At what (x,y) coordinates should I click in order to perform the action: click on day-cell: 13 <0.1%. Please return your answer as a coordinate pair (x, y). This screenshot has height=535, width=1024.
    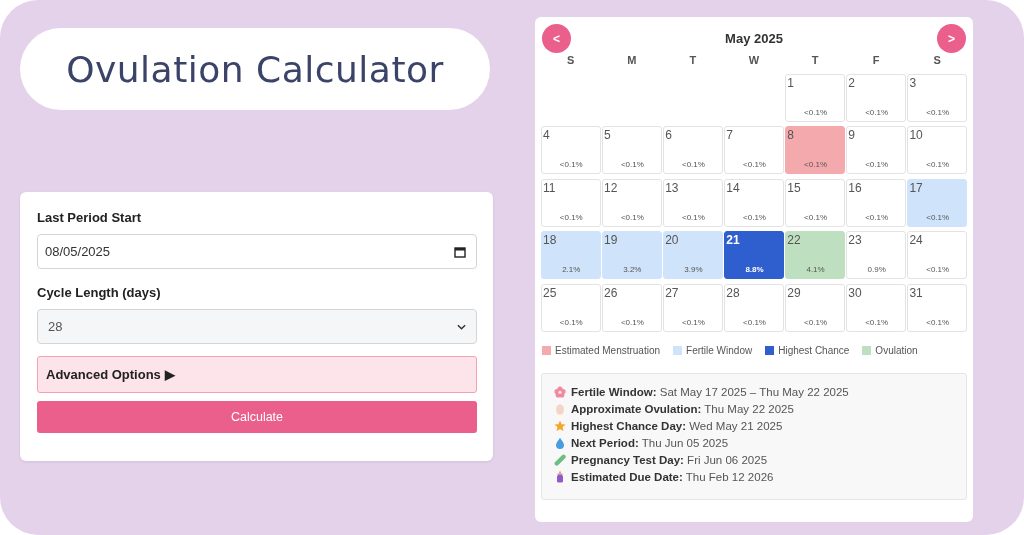
    Looking at the image, I should click on (693, 202).